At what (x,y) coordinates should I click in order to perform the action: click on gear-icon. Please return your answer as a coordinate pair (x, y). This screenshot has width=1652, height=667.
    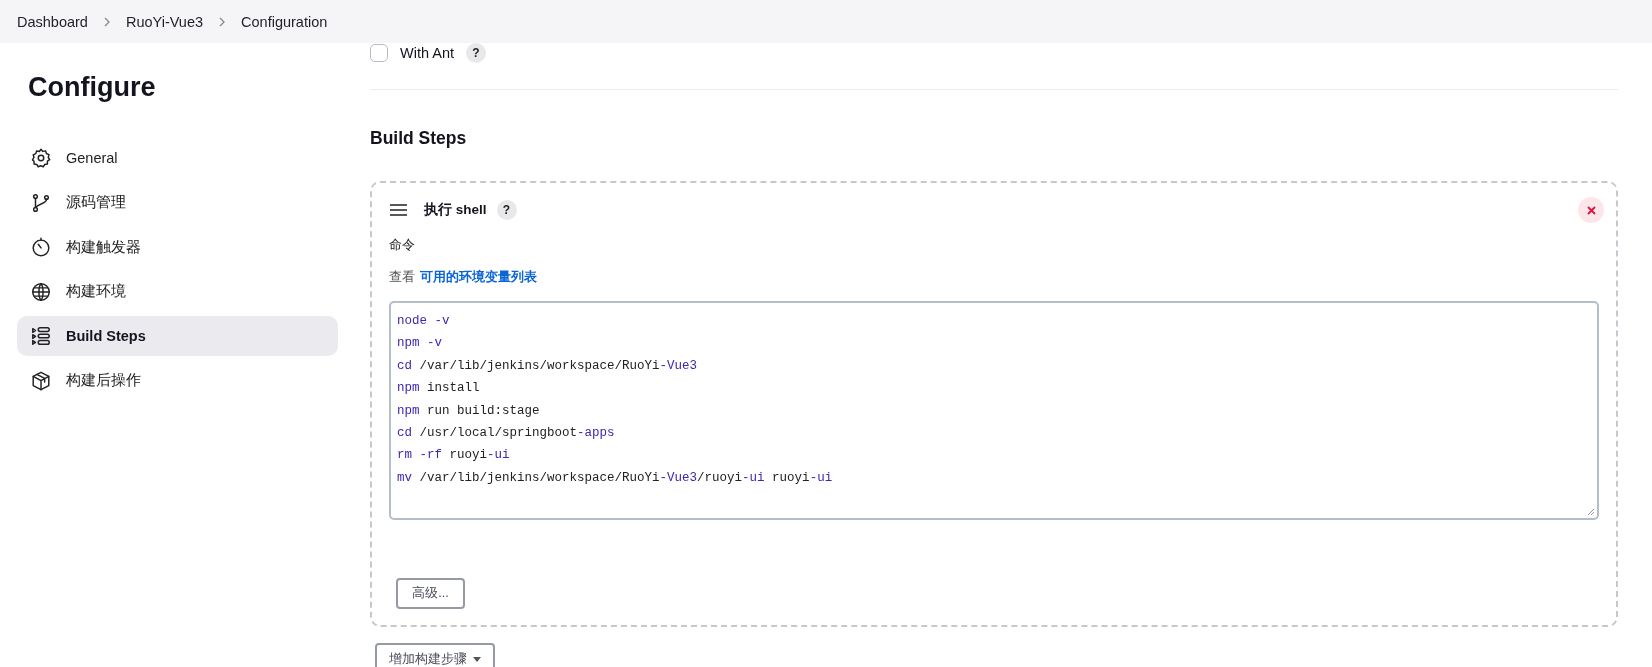
    Looking at the image, I should click on (41, 158).